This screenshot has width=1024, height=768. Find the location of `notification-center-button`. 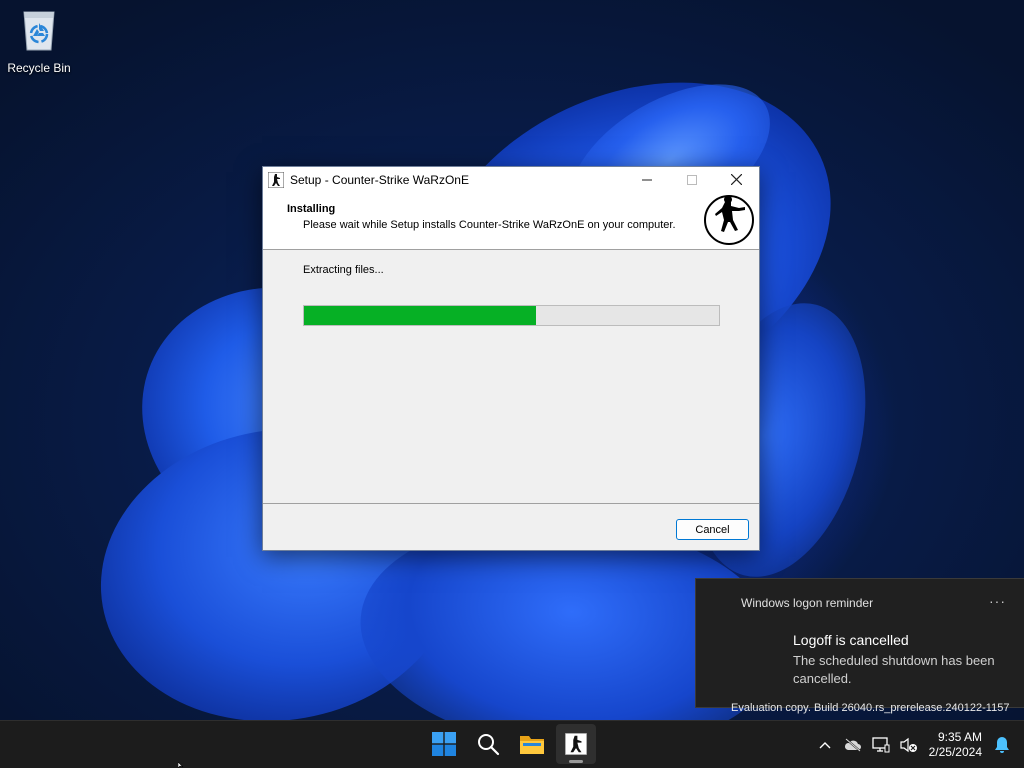

notification-center-button is located at coordinates (1002, 745).